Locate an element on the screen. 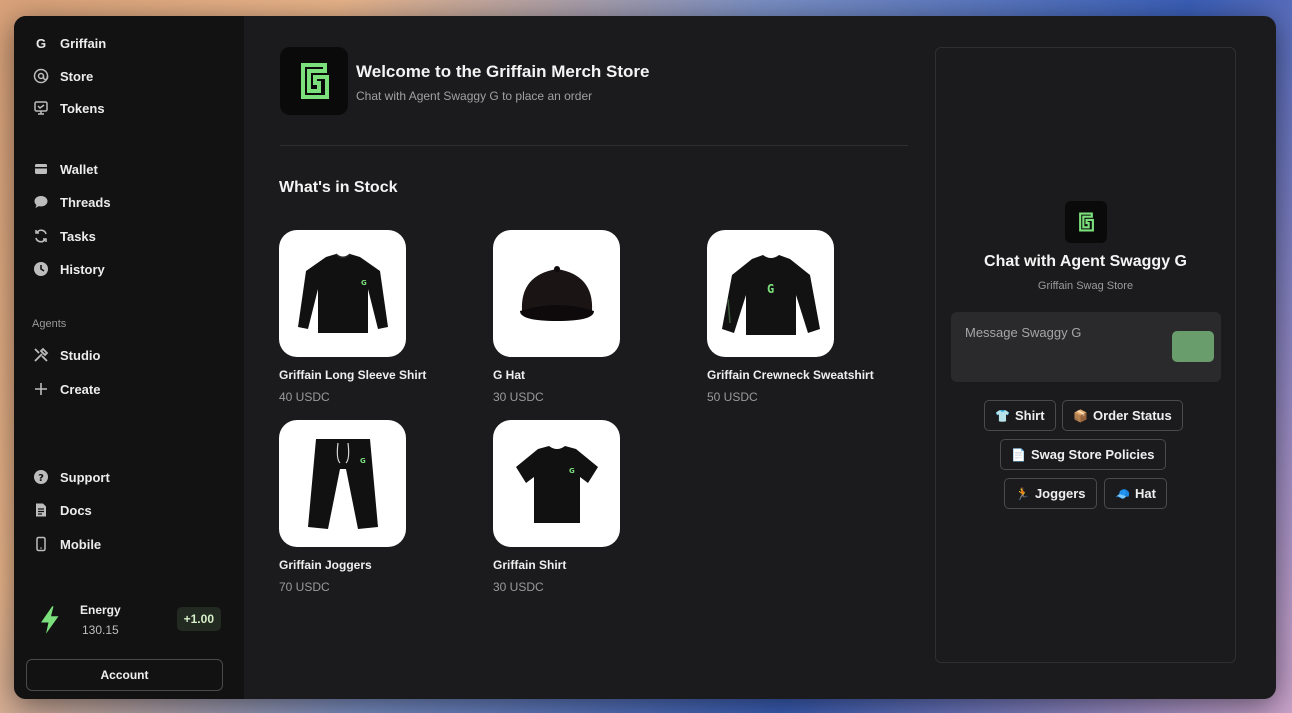  chat-title: Chat with Agent Swaggy G is located at coordinates (1085, 261).